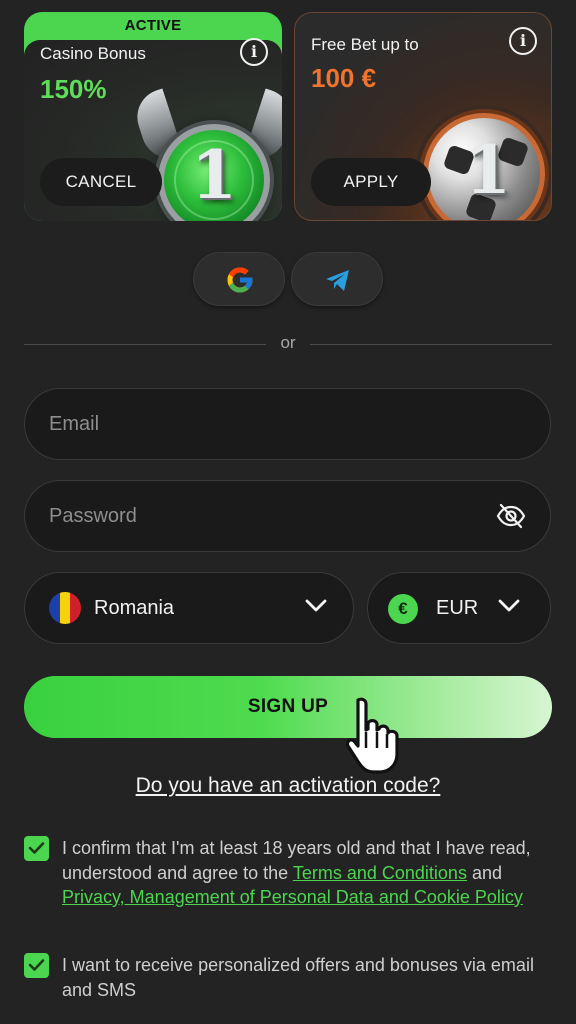 This screenshot has height=1024, width=576. I want to click on casino-bonus-card: ACTIVE Casino Bonus 150% i 1 CANCEL, so click(153, 116).